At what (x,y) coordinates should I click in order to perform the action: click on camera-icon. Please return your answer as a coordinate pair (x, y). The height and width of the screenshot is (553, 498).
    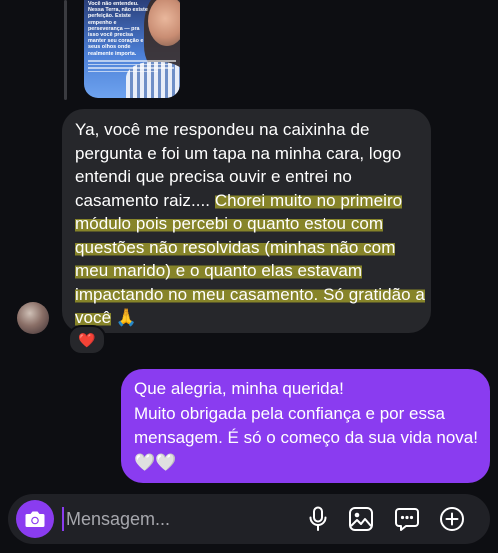
    Looking at the image, I should click on (35, 519).